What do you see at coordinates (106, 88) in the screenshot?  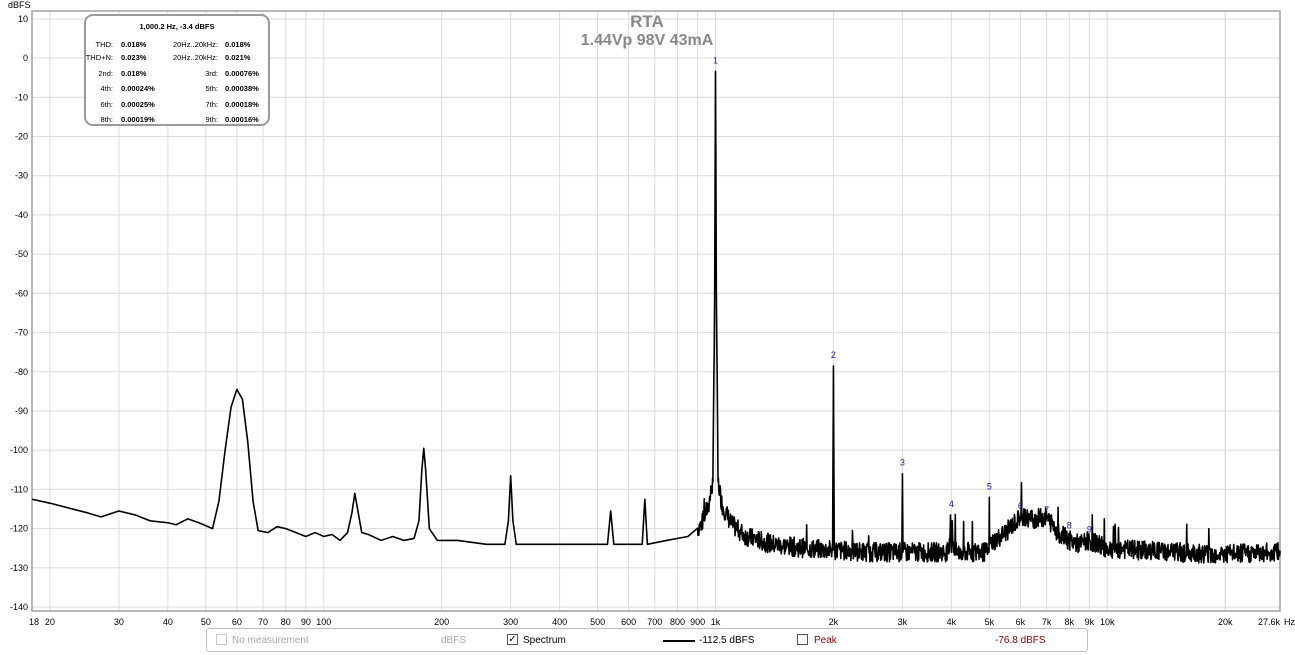 I see `distortion-label: 4th:` at bounding box center [106, 88].